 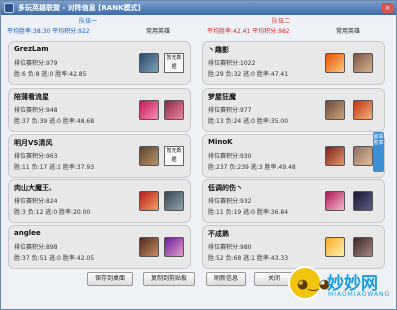 What do you see at coordinates (110, 279) in the screenshot?
I see `save-to-desktop-button: 保存到桌面` at bounding box center [110, 279].